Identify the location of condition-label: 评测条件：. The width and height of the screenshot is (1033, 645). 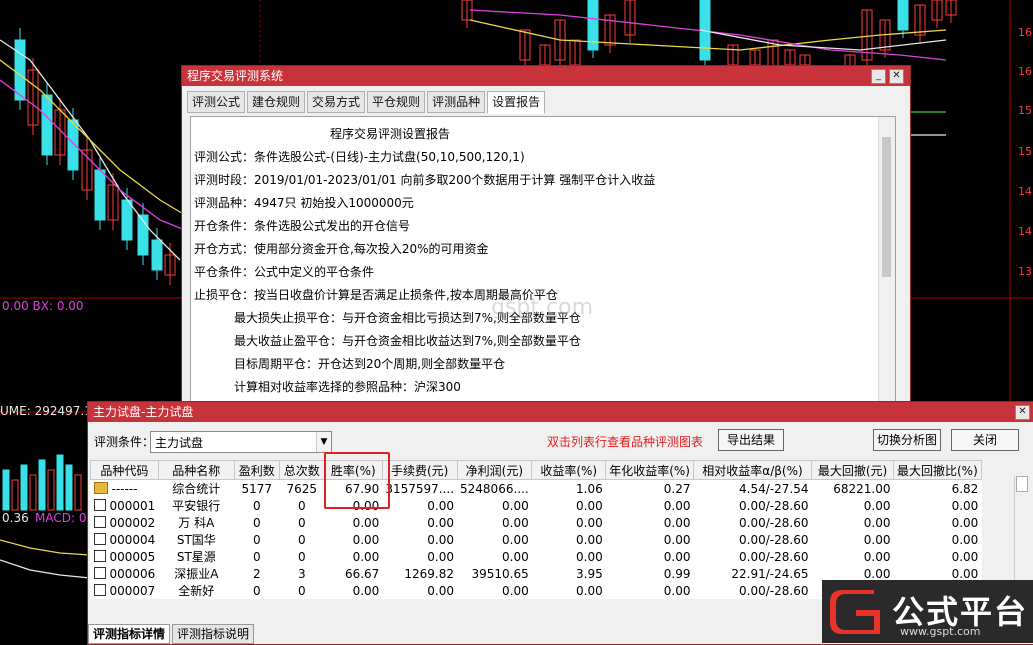
(124, 442).